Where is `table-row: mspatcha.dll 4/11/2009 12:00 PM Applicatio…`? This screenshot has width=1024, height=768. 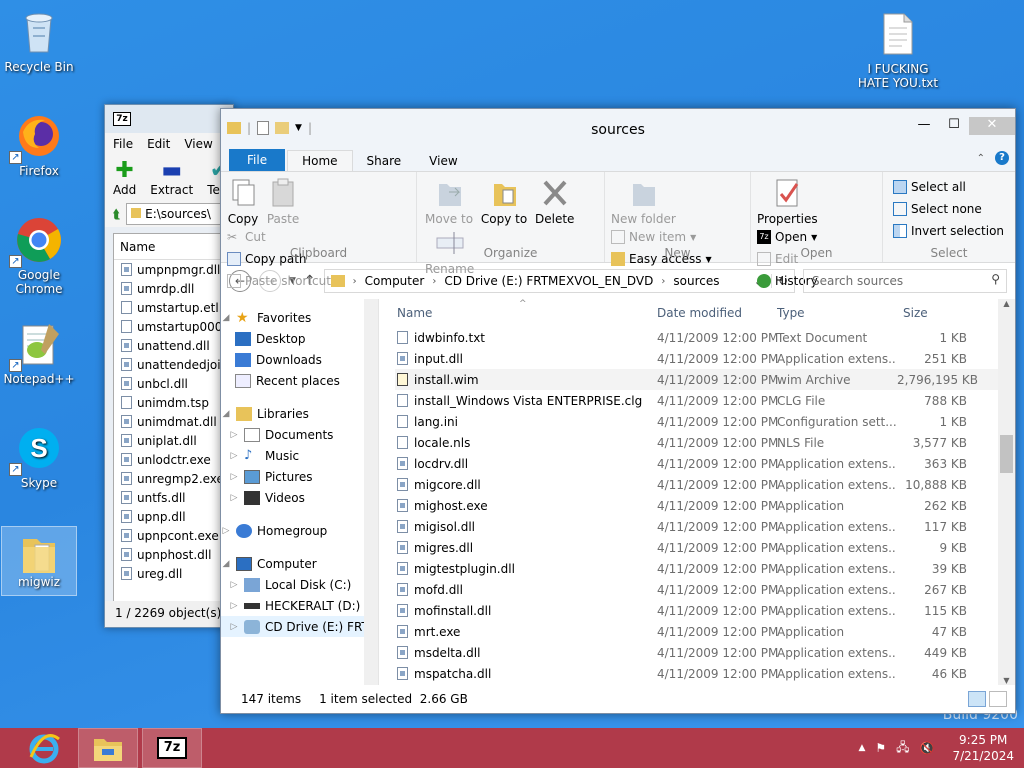 table-row: mspatcha.dll 4/11/2009 12:00 PM Applicatio… is located at coordinates (705, 673).